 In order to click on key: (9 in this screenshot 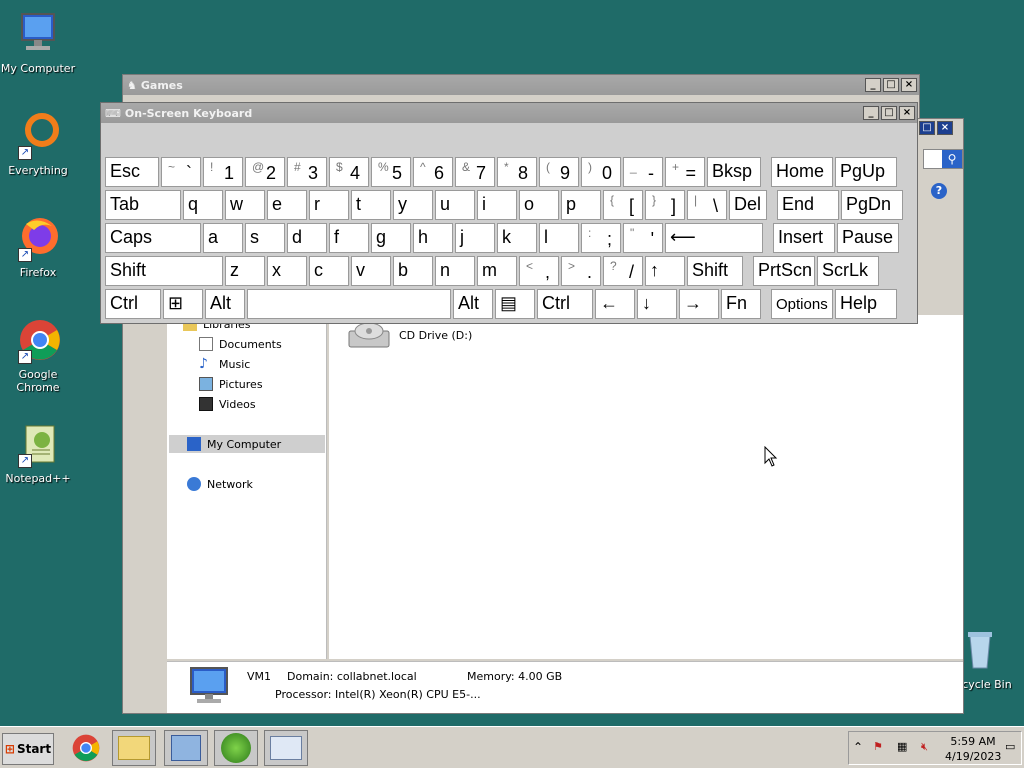, I will do `click(559, 172)`.